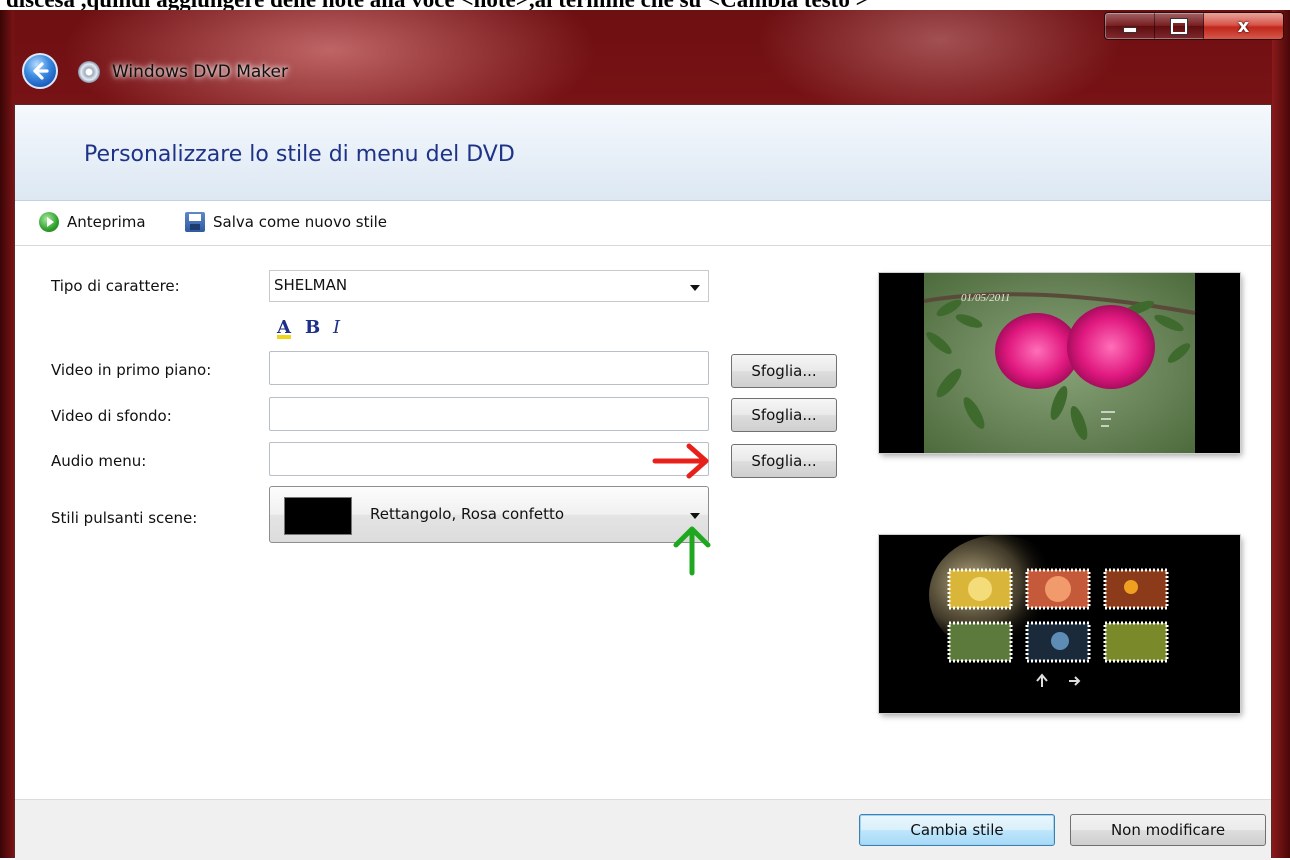  I want to click on scene-styles-label: Stili pulsanti scene:, so click(124, 518).